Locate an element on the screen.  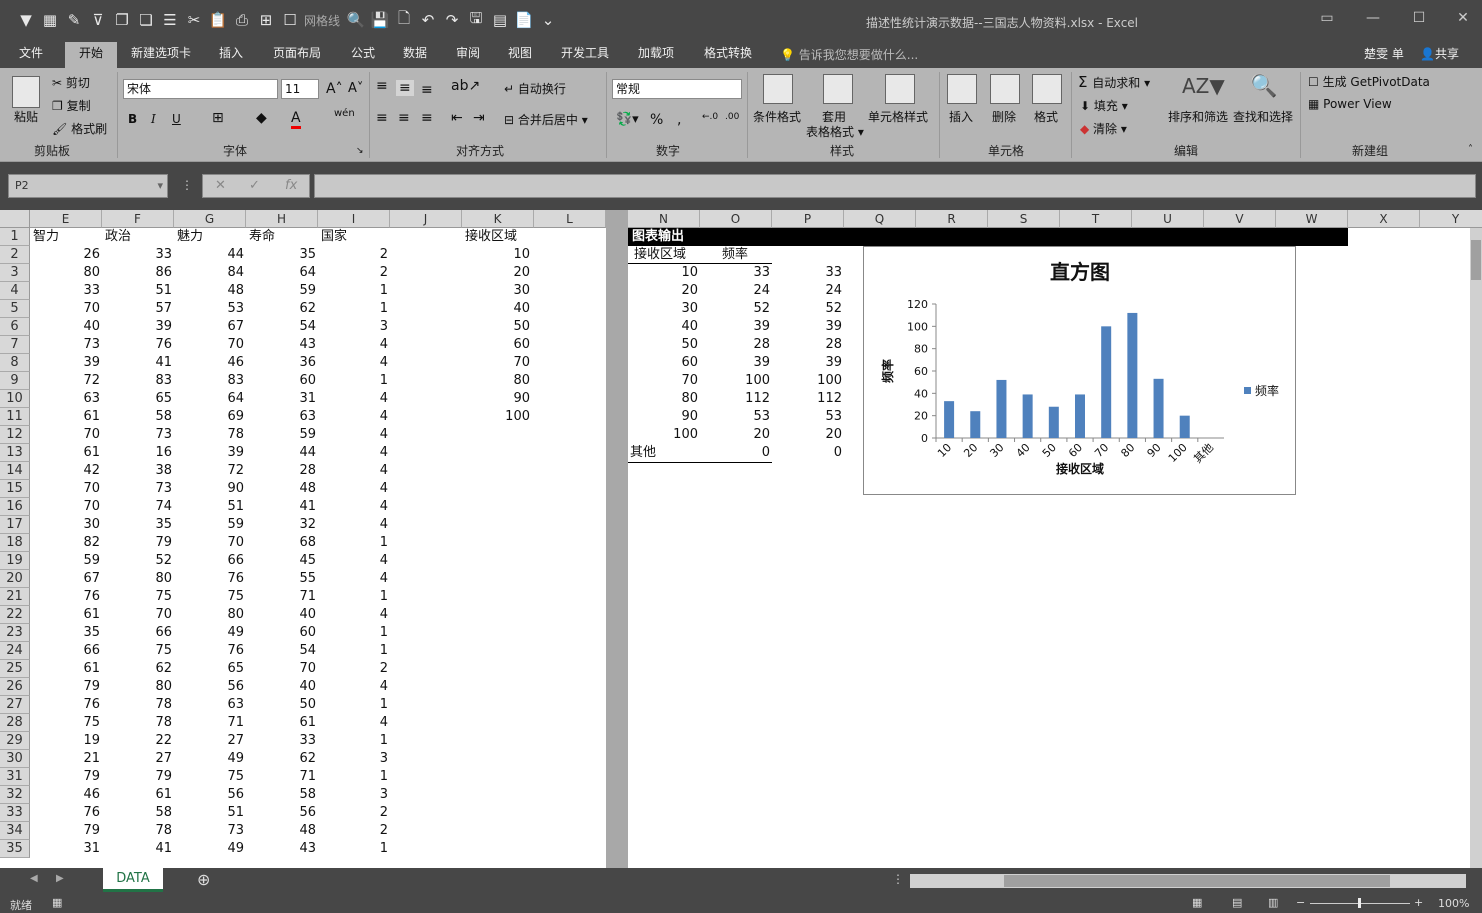
row-header: 15 is located at coordinates (15, 489).